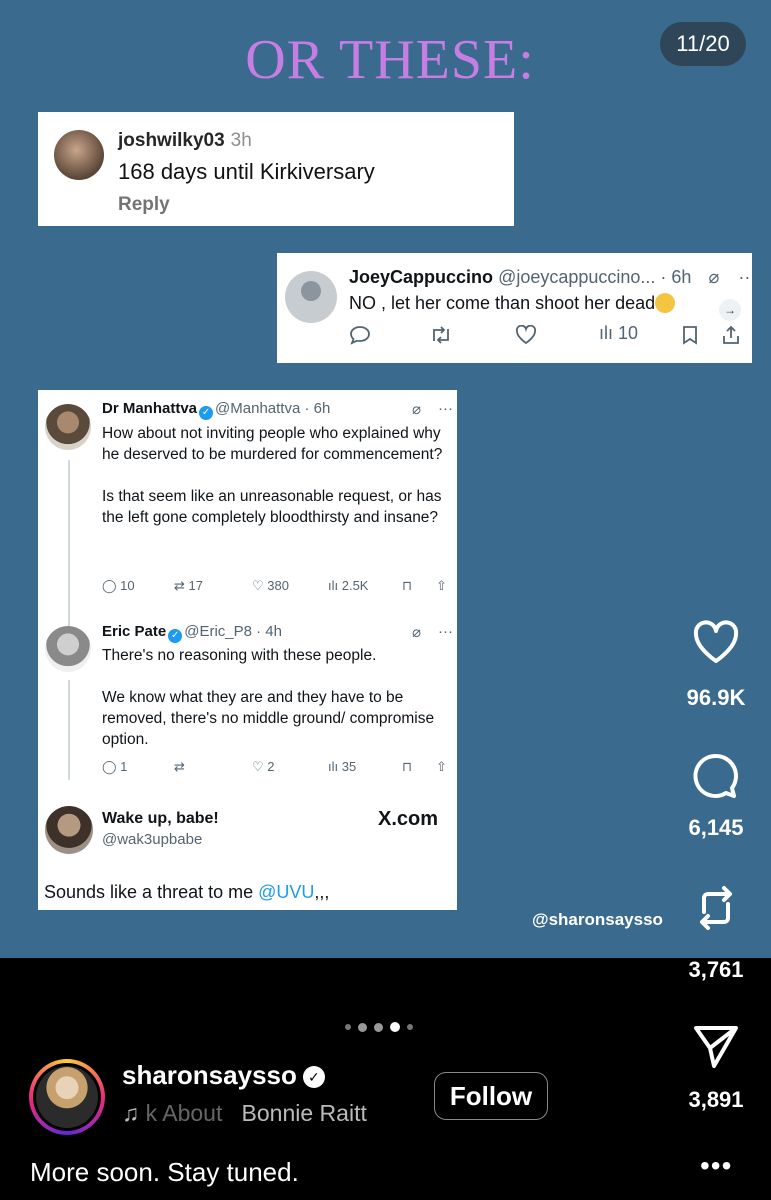  I want to click on source-caption: Sounds like a threat to me @UVU,,,, so click(187, 892).